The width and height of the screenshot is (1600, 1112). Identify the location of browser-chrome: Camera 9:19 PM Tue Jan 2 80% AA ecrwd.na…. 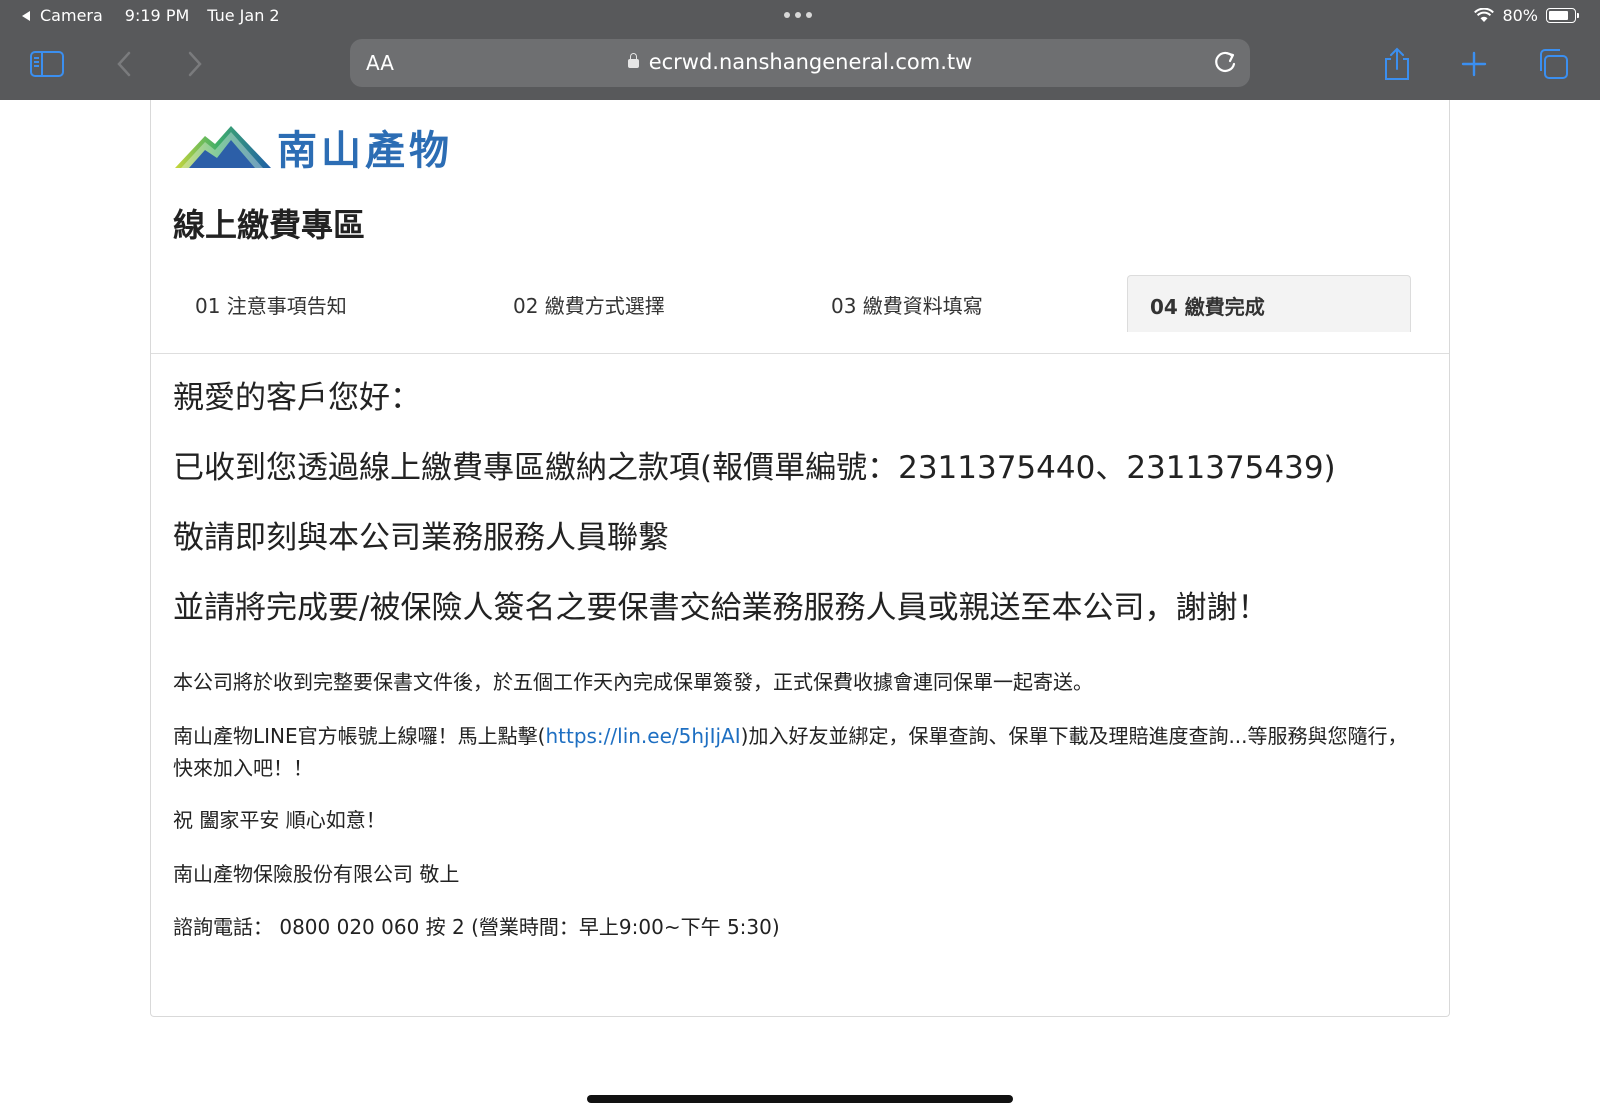
(800, 50).